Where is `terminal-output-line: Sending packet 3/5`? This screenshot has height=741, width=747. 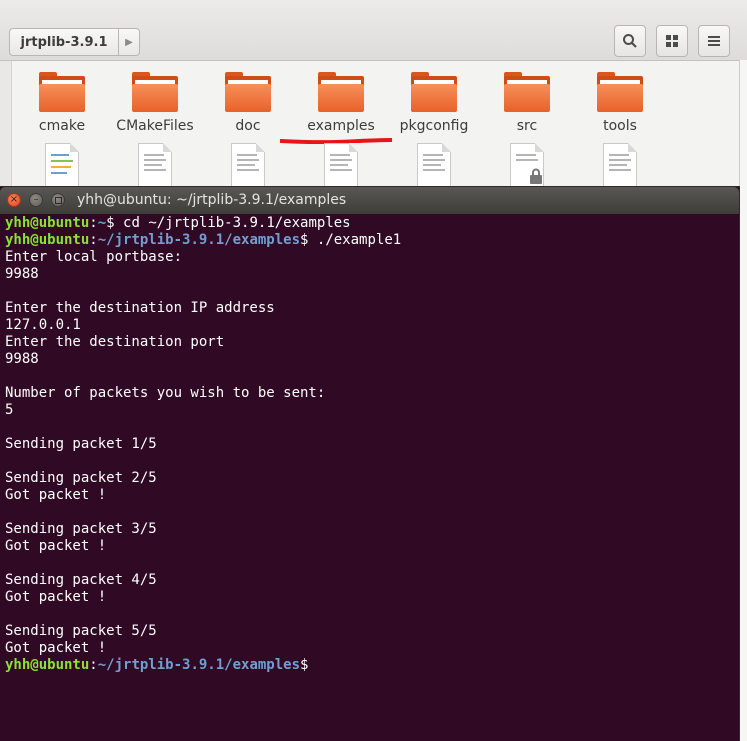
terminal-output-line: Sending packet 3/5 is located at coordinates (81, 529).